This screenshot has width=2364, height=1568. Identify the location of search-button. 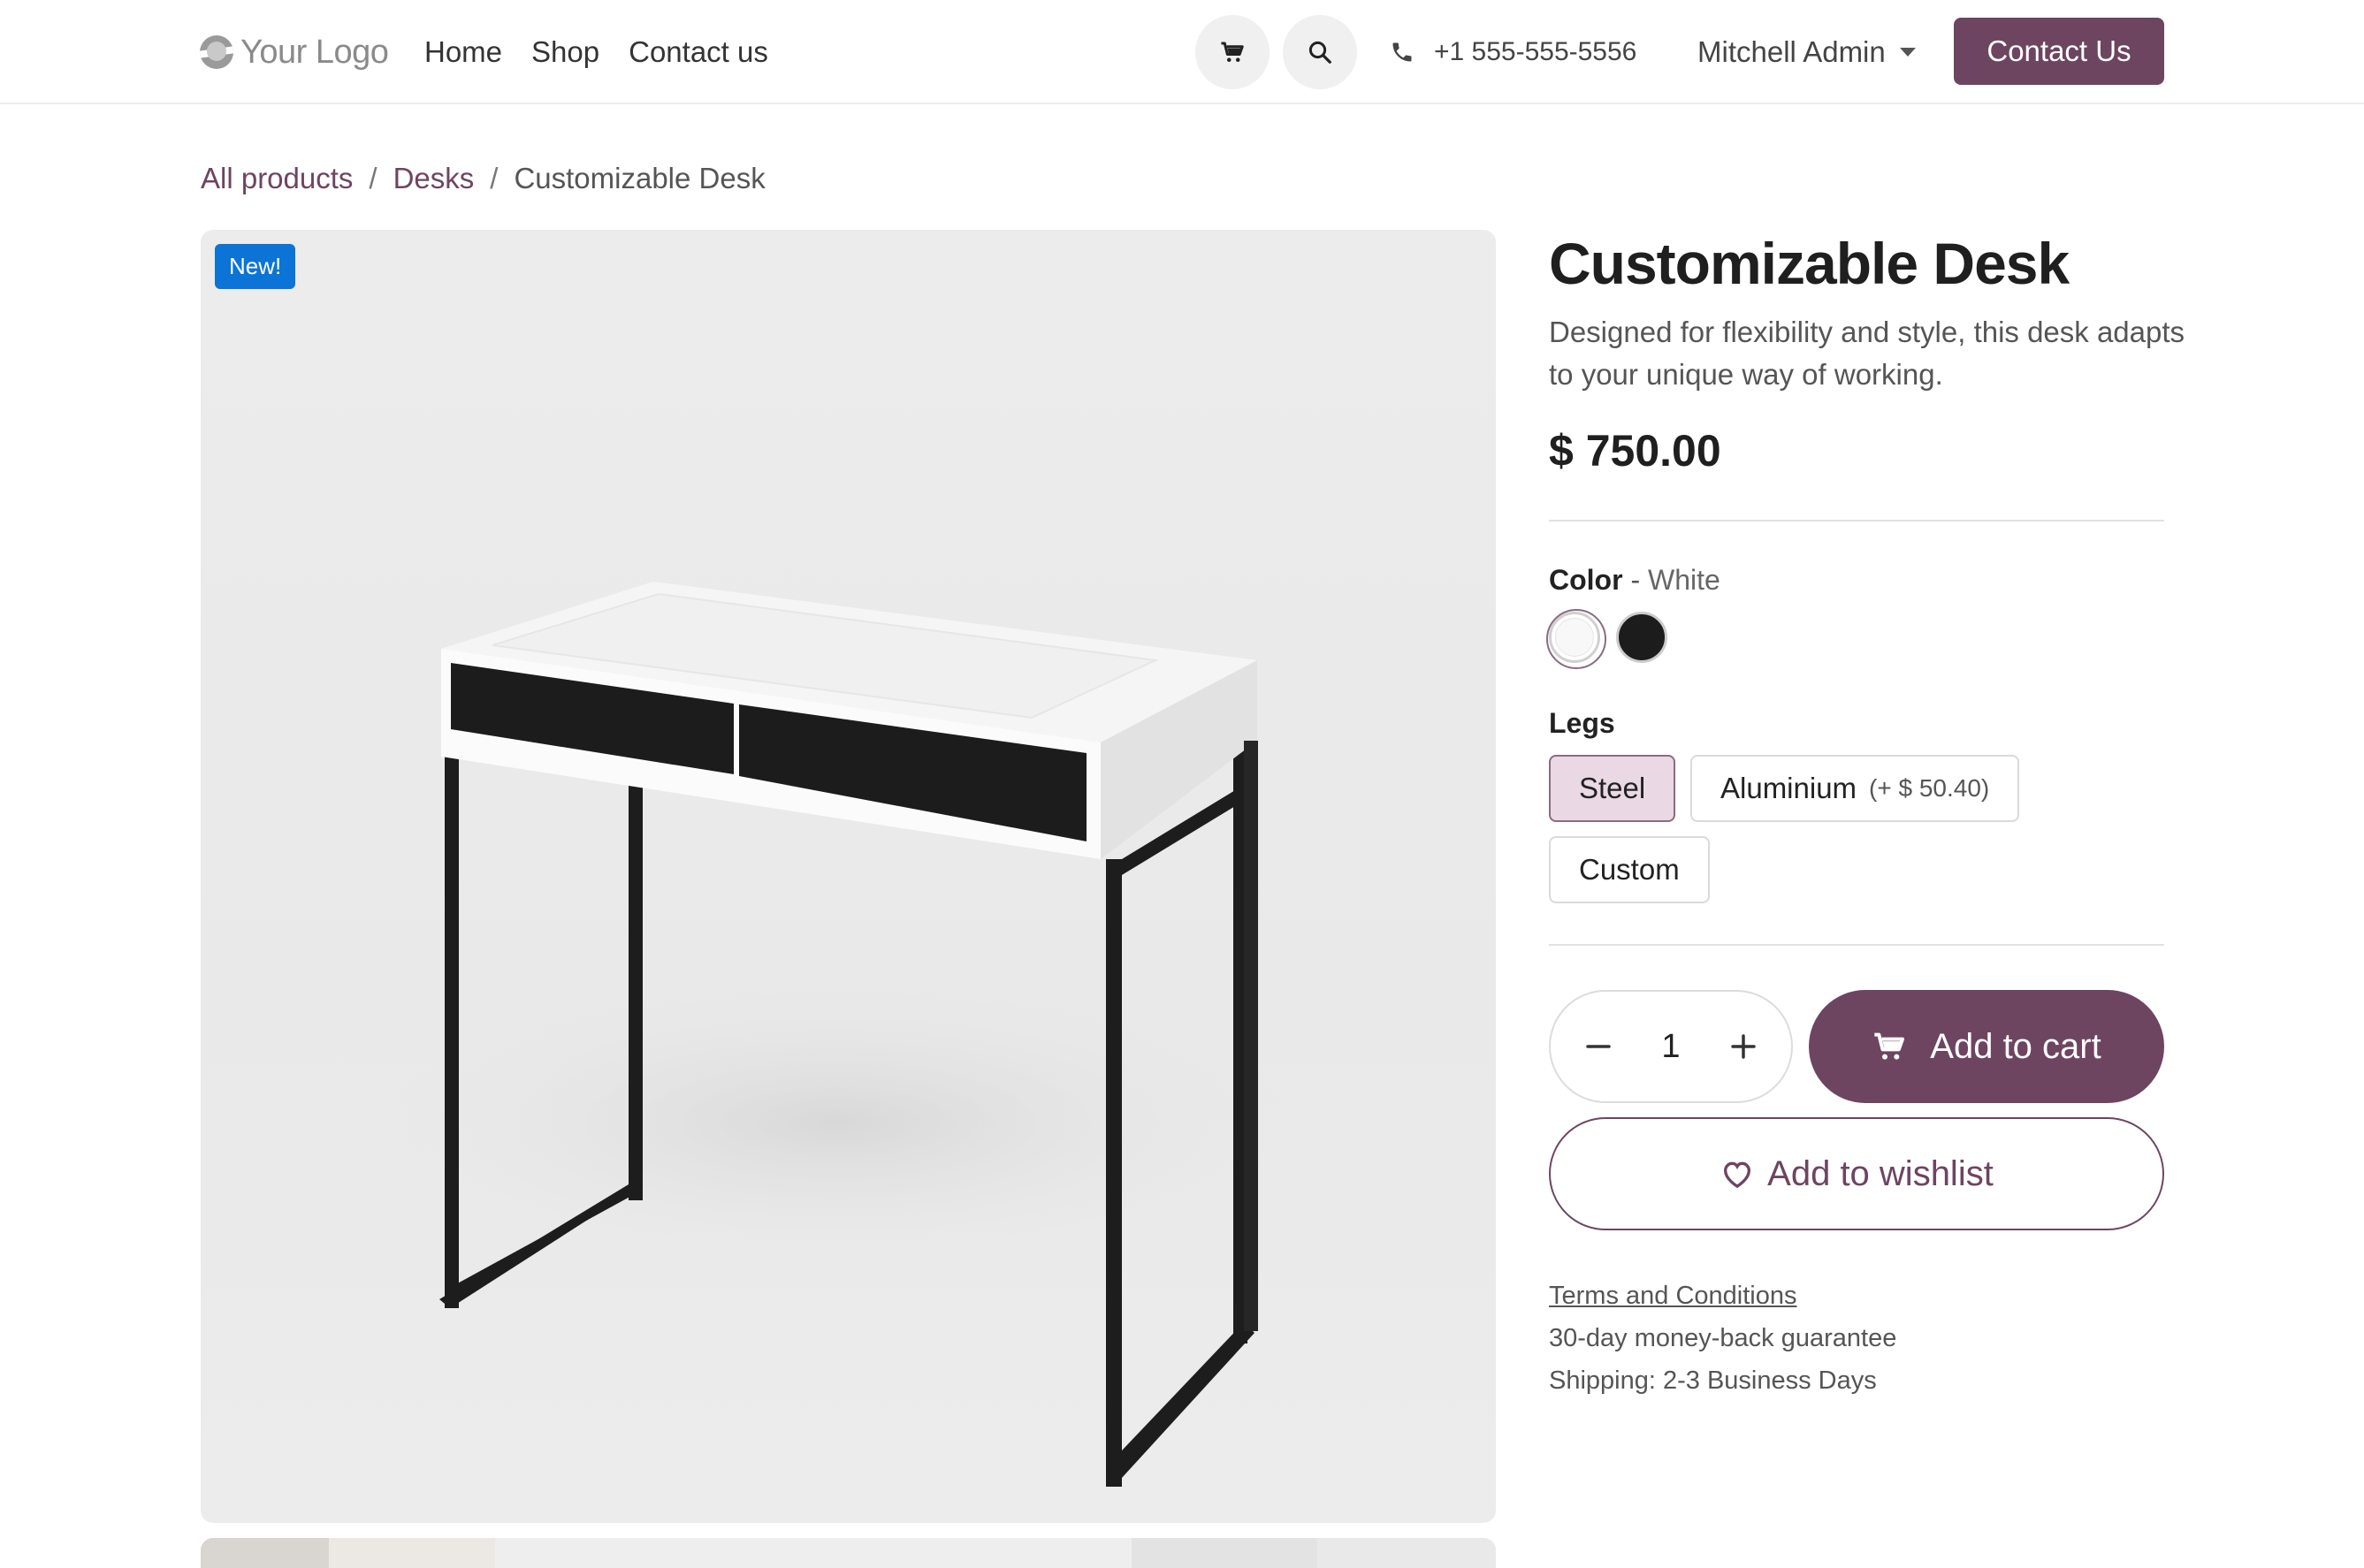
(1320, 52).